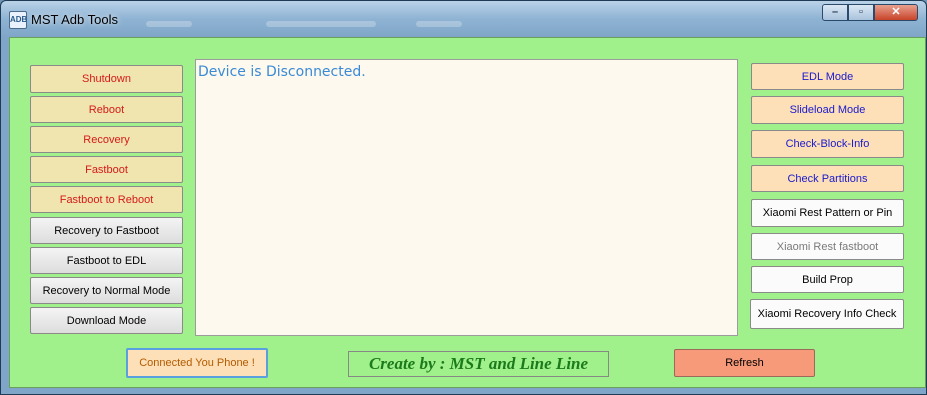 The height and width of the screenshot is (395, 927). I want to click on build-prop-button: Build Prop, so click(827, 279).